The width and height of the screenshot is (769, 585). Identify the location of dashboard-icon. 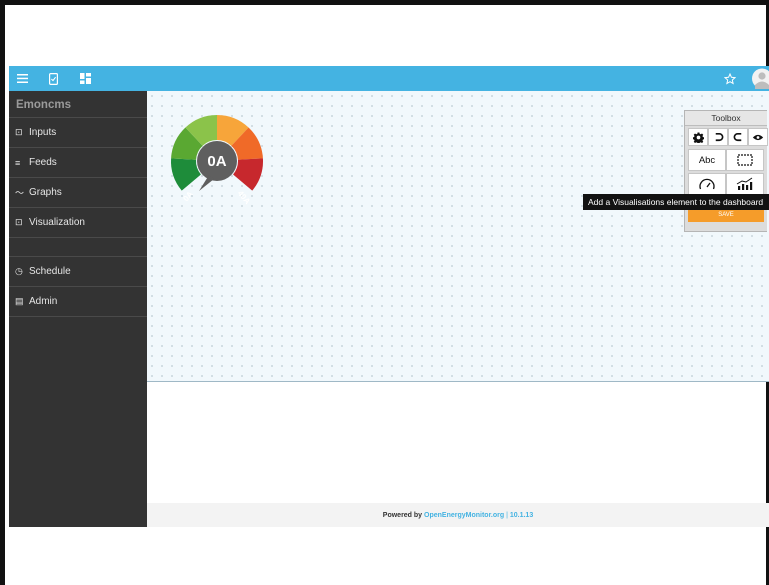
(85, 78).